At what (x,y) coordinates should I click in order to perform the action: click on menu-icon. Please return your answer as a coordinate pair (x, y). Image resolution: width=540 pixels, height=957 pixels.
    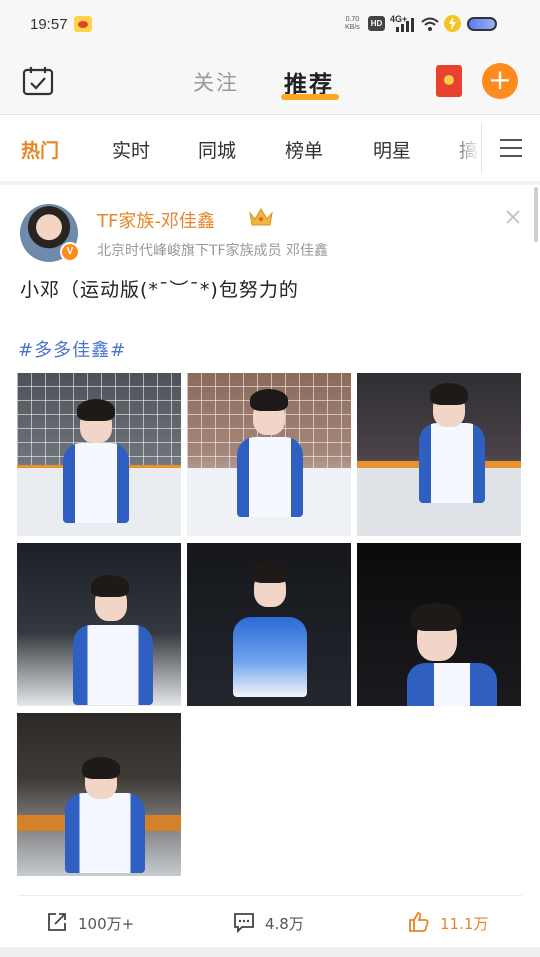
    Looking at the image, I should click on (511, 148).